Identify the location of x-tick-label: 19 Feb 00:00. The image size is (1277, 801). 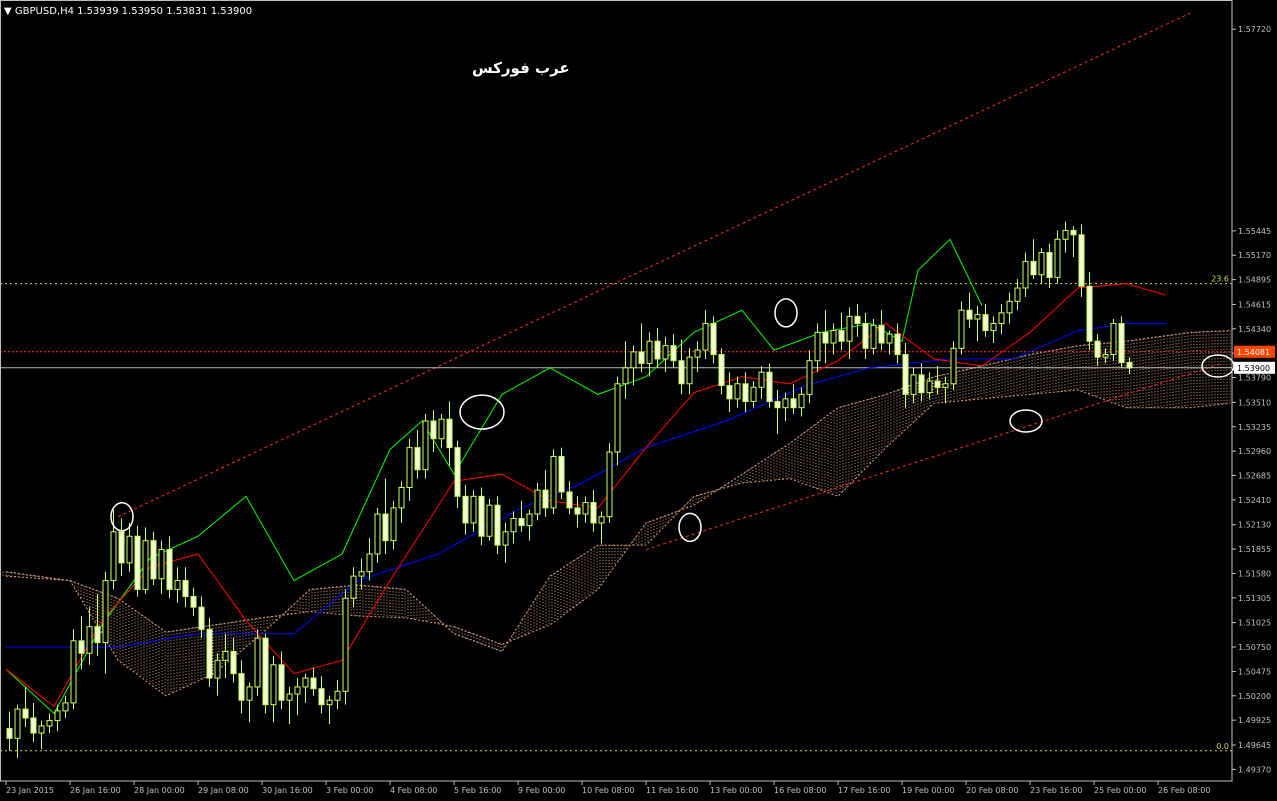
(928, 790).